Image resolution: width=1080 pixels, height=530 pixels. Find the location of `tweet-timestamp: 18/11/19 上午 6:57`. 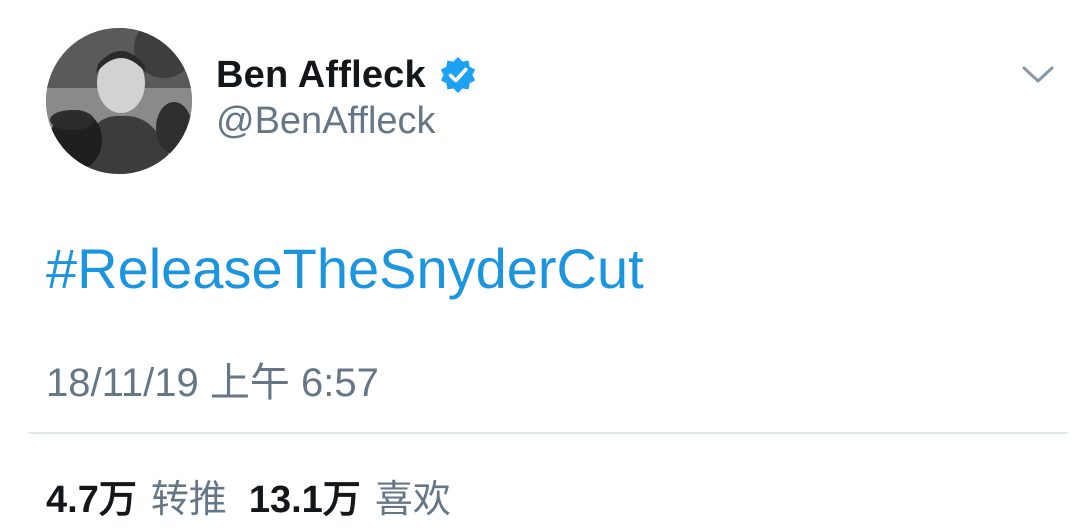

tweet-timestamp: 18/11/19 上午 6:57 is located at coordinates (212, 379).